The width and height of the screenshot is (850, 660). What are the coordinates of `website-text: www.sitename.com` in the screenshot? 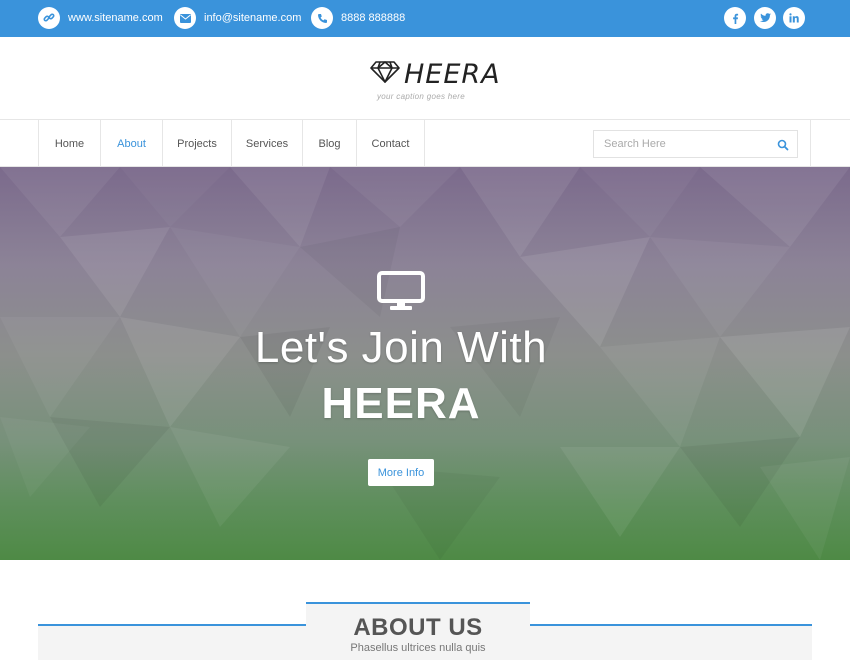 It's located at (115, 18).